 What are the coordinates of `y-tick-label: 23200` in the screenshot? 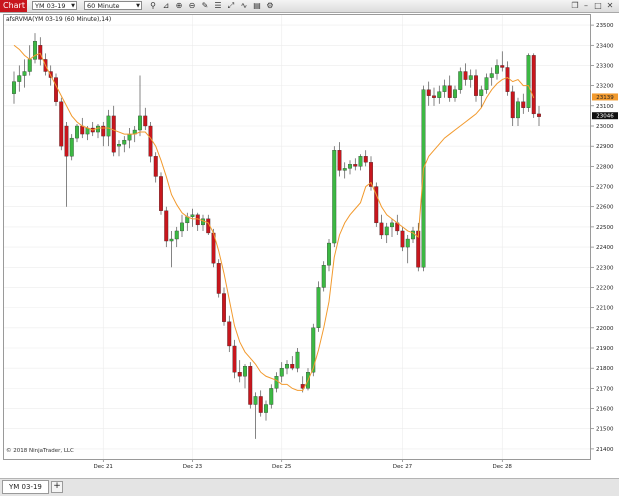 It's located at (605, 87).